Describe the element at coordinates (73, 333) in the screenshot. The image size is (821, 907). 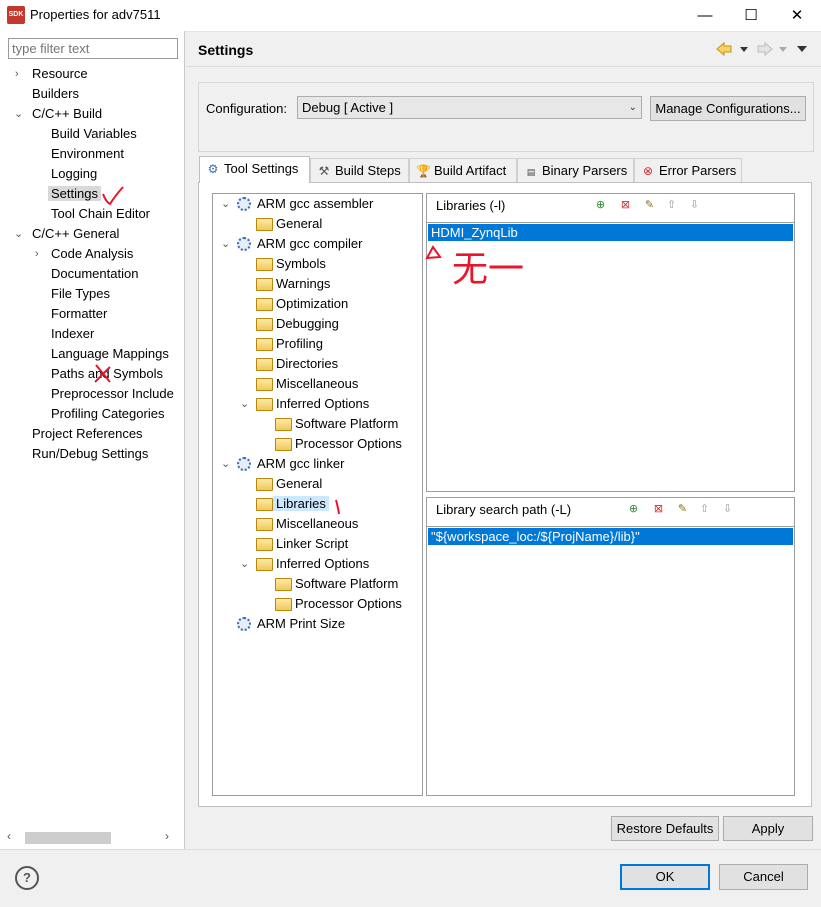
I see `nav-item-label: Indexer` at that location.